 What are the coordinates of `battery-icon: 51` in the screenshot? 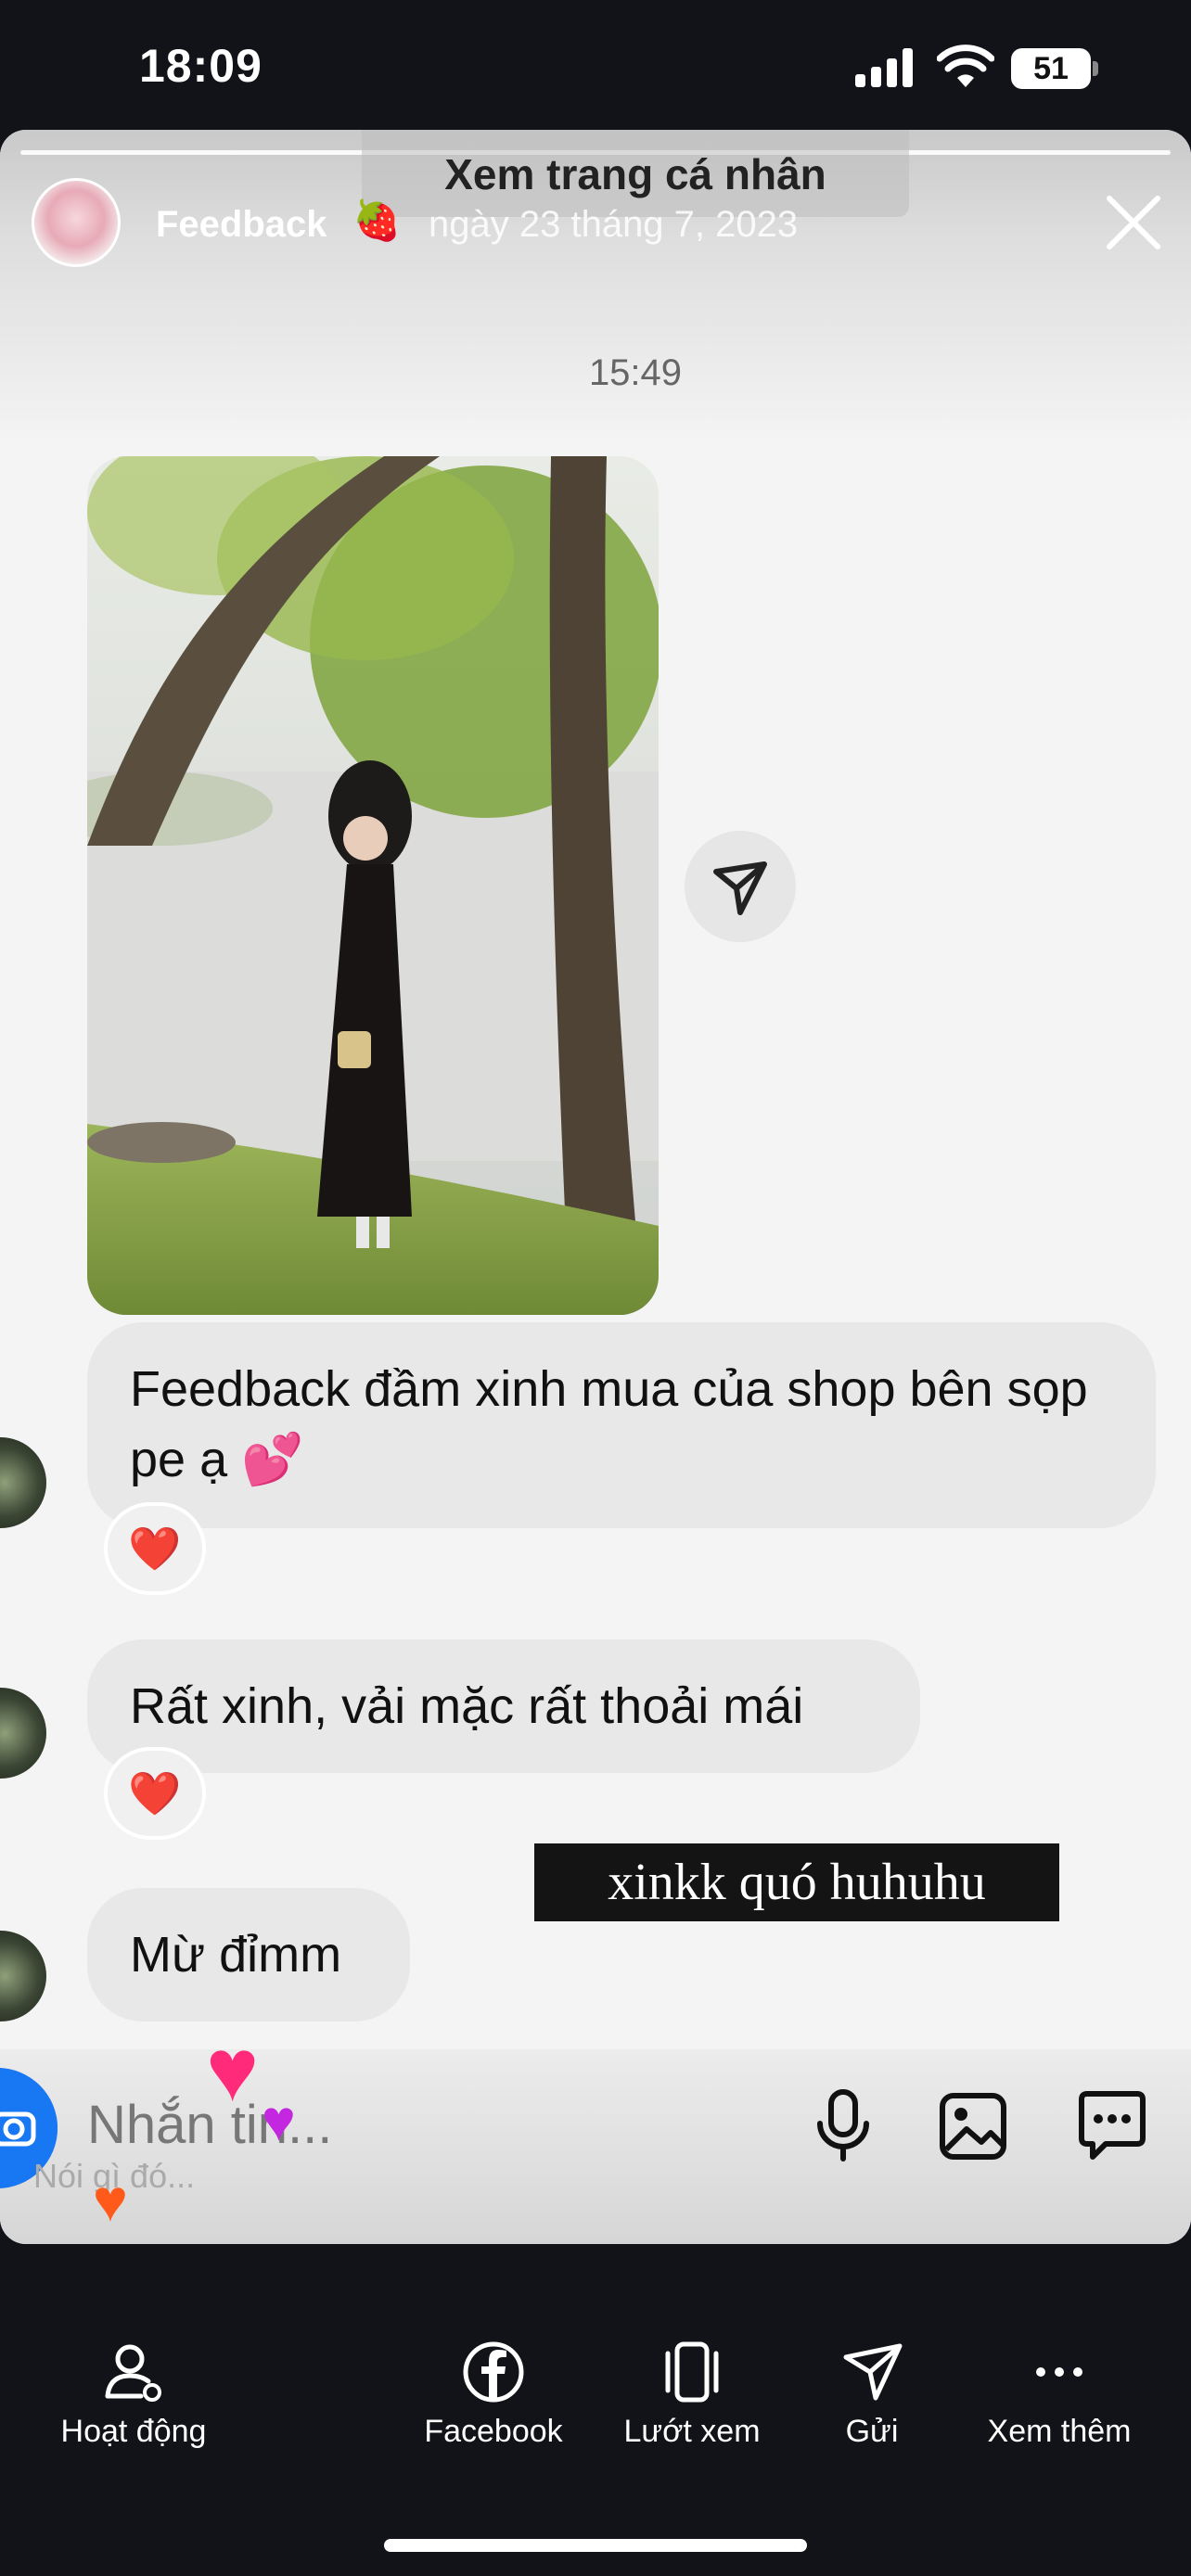 It's located at (1055, 69).